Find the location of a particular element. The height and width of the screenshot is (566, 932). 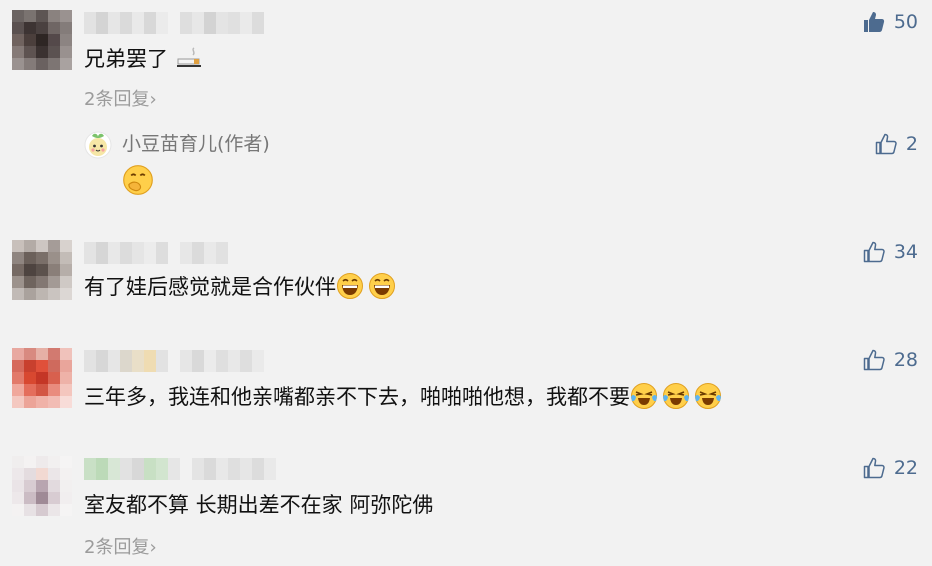

thinking-hand-over-mouth-emoji is located at coordinates (138, 180).